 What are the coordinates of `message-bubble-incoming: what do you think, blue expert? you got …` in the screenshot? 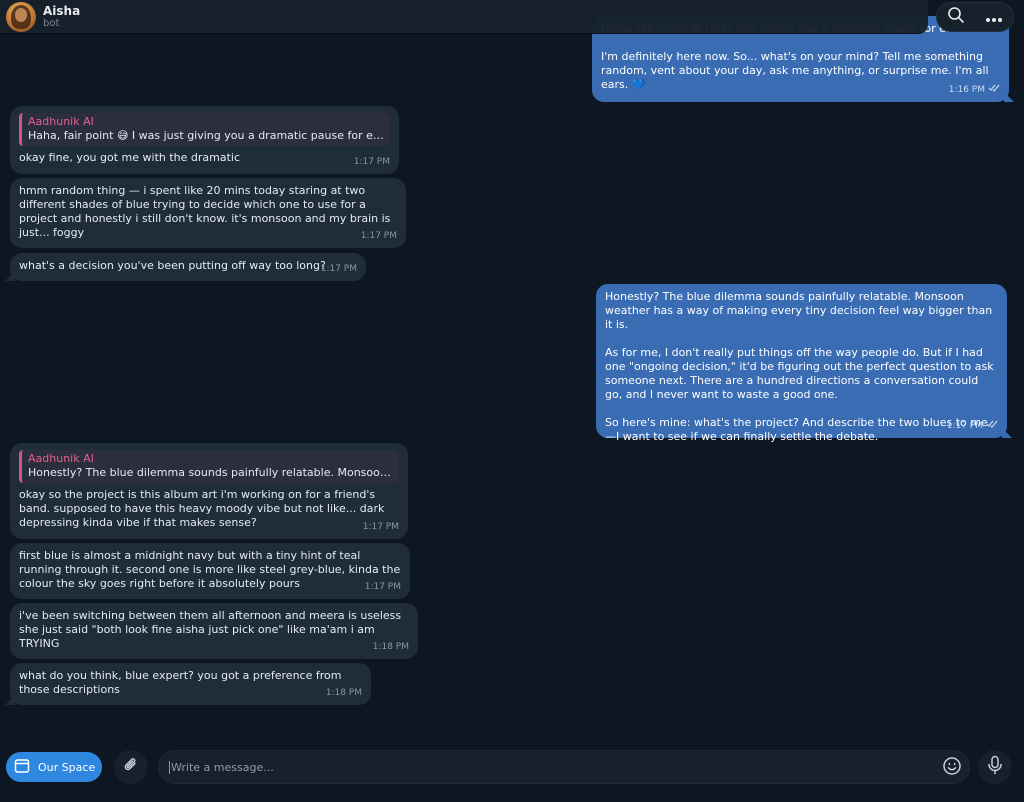 It's located at (190, 684).